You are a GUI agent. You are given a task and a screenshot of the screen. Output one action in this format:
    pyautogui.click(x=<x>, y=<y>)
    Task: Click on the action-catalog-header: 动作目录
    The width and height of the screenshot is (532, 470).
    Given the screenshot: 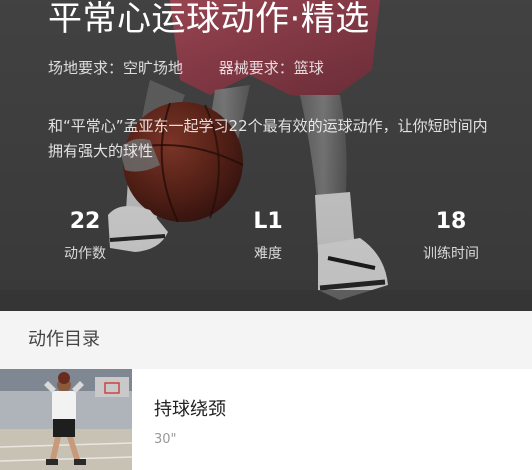 What is the action you would take?
    pyautogui.click(x=266, y=340)
    